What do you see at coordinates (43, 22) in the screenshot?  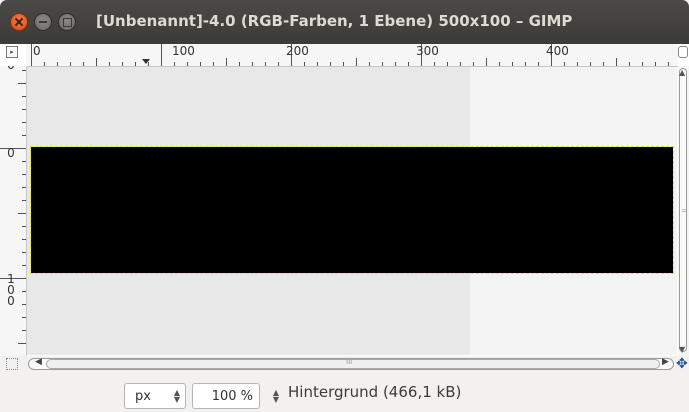 I see `minimize-icon` at bounding box center [43, 22].